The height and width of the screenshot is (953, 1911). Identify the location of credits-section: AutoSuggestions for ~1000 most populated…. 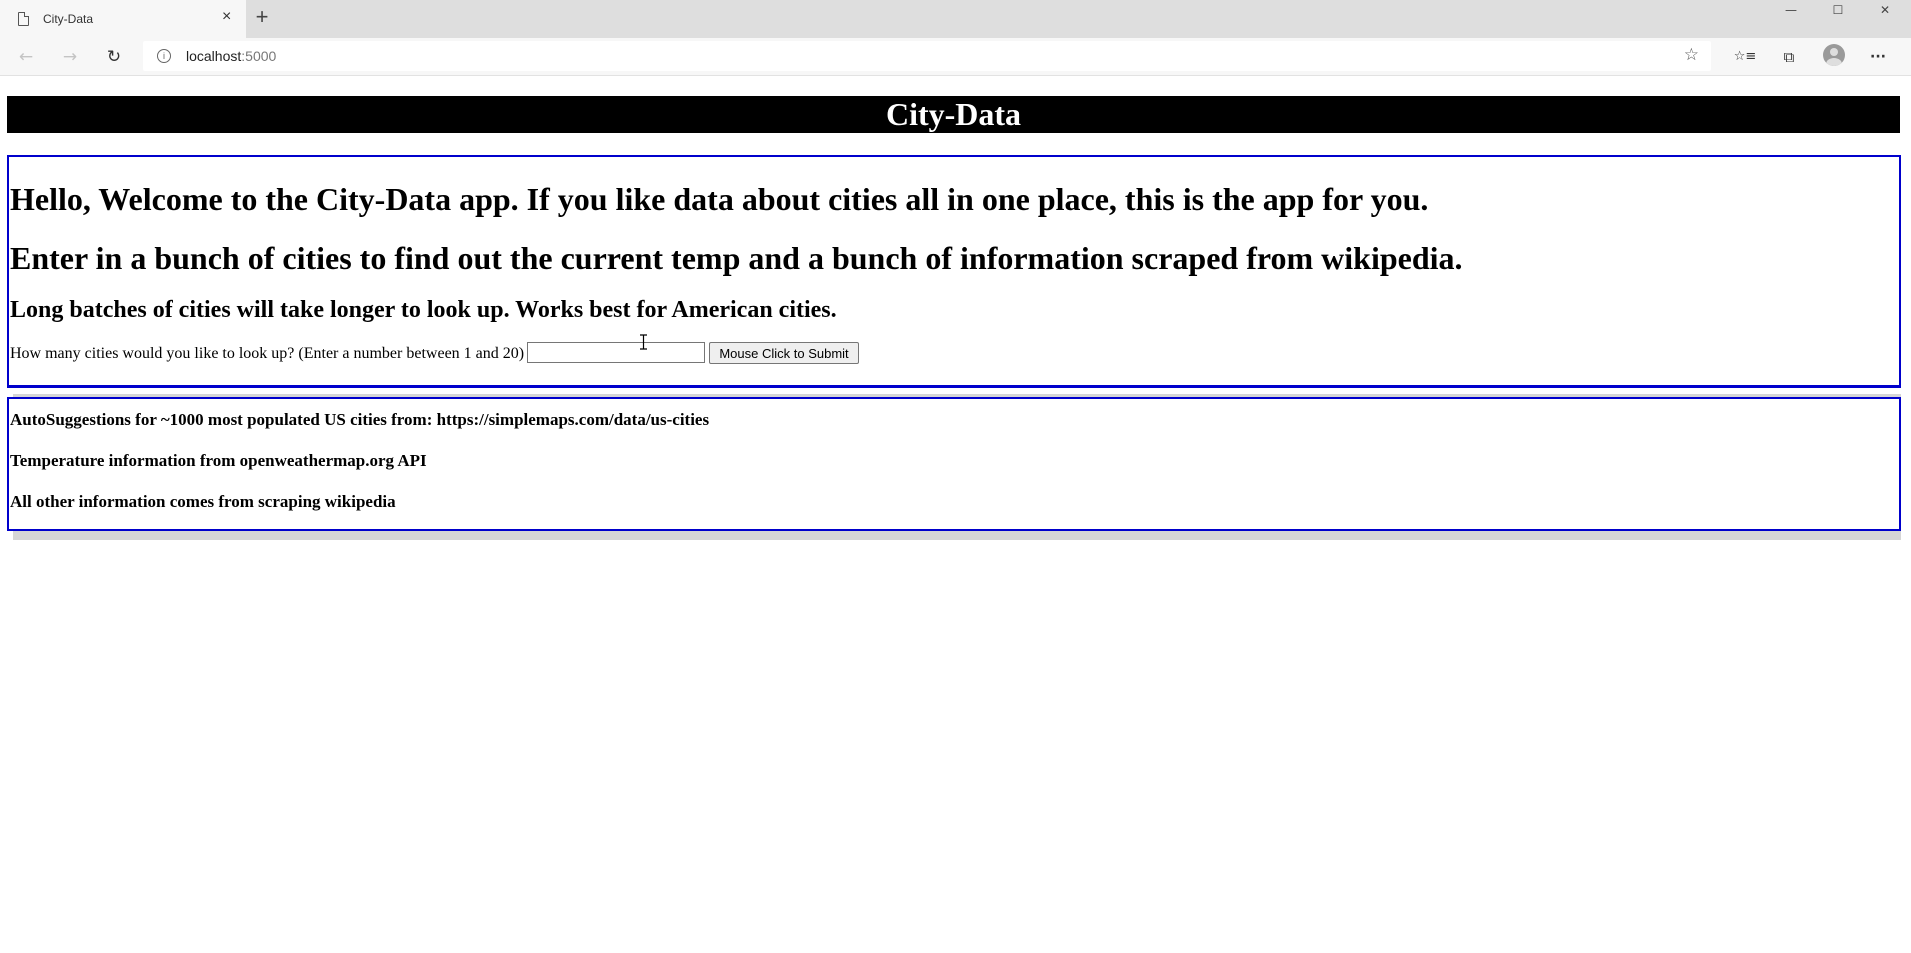
(954, 464).